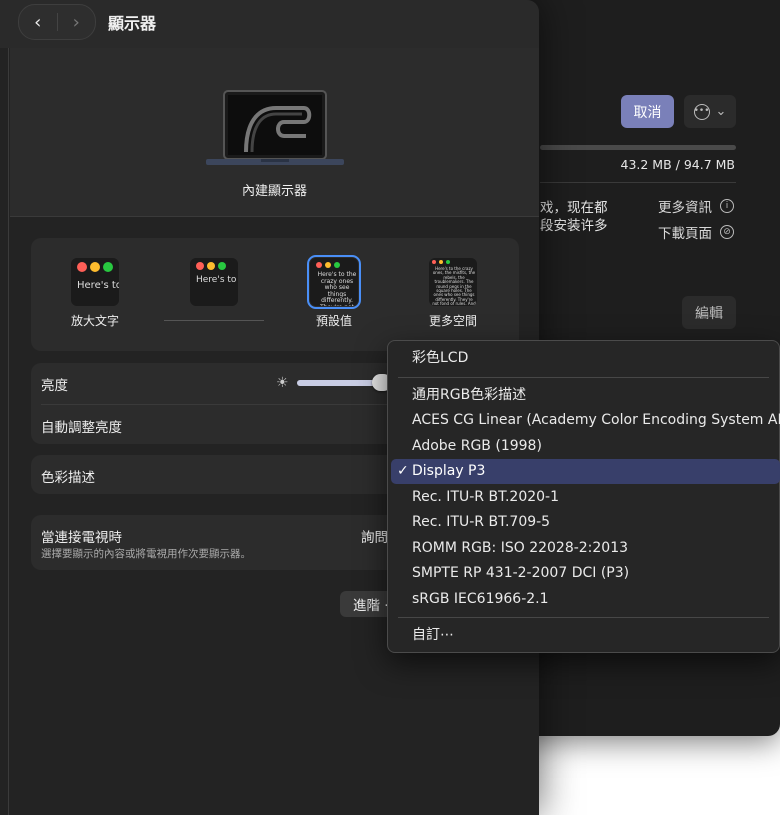 The image size is (780, 815). Describe the element at coordinates (8, 407) in the screenshot. I see `sidebar-edge` at that location.